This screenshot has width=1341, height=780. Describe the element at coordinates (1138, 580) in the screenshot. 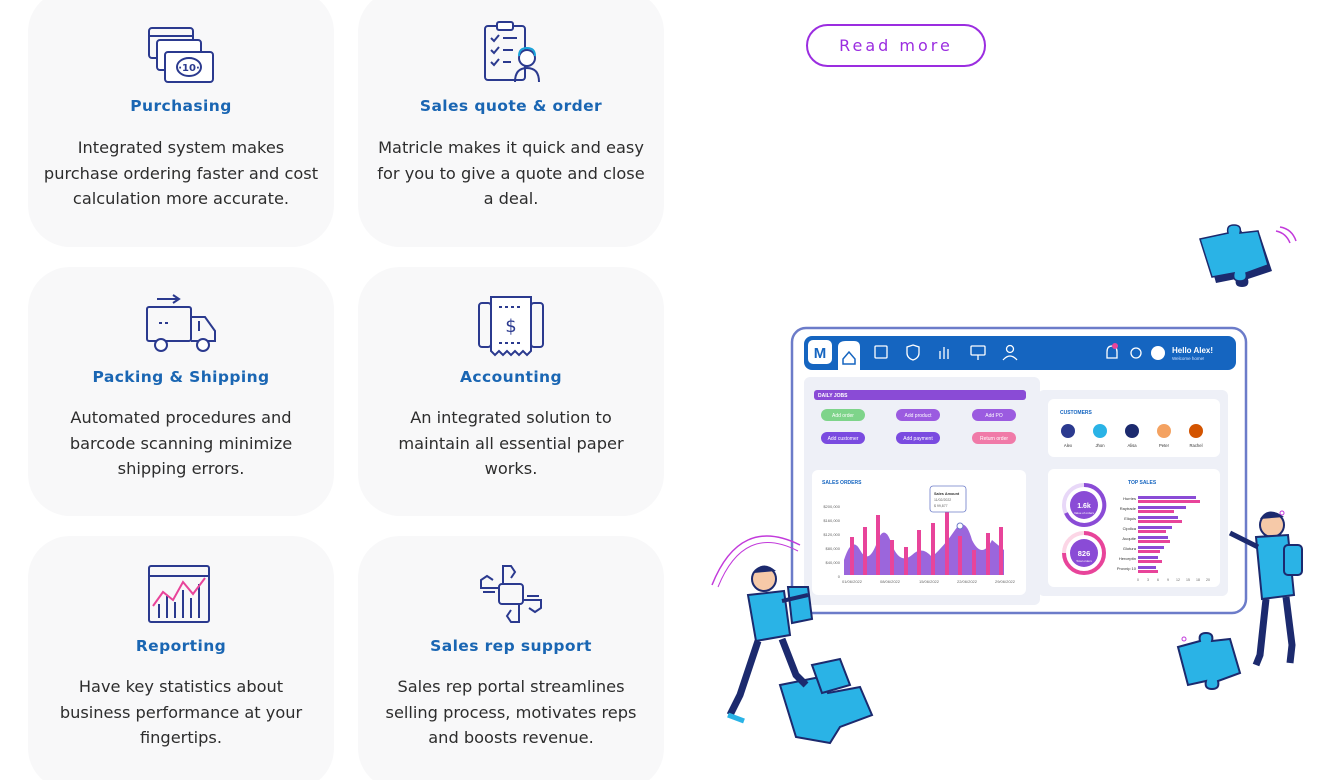

I see `top-sales-tick: 0` at that location.